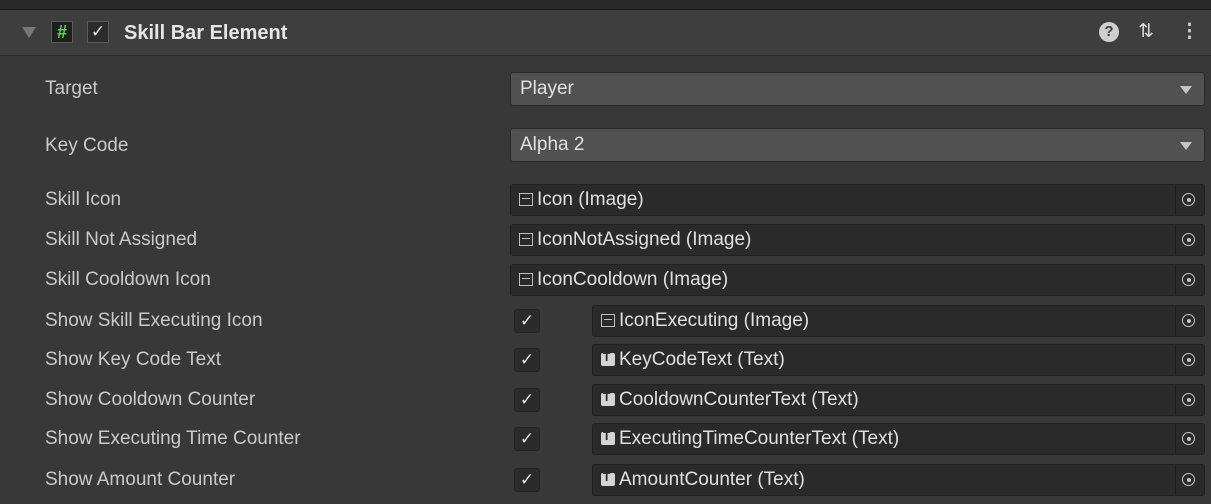 The height and width of the screenshot is (504, 1211). I want to click on field-label: Key Code, so click(87, 145).